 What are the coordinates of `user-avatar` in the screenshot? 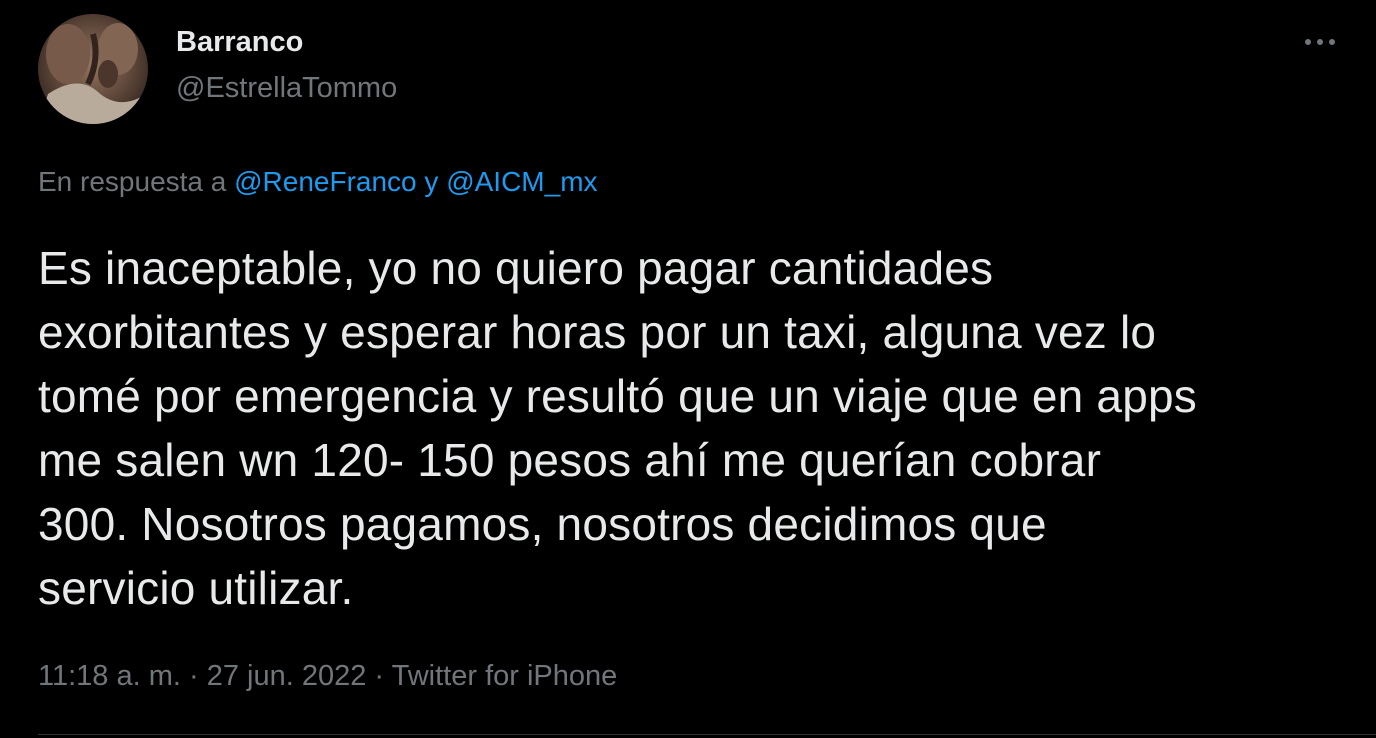 It's located at (93, 69).